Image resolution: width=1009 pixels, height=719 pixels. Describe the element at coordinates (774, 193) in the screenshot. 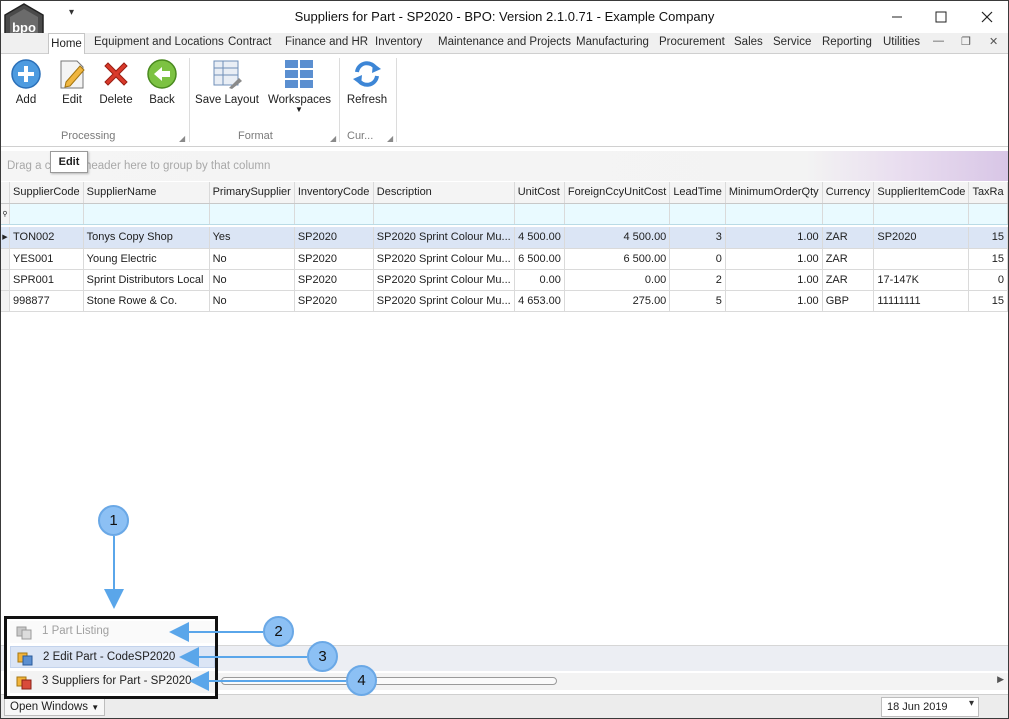

I see `column-header: MinimumOrderQty` at that location.